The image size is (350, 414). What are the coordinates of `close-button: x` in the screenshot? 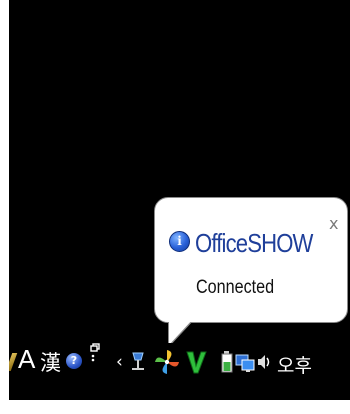 It's located at (333, 223).